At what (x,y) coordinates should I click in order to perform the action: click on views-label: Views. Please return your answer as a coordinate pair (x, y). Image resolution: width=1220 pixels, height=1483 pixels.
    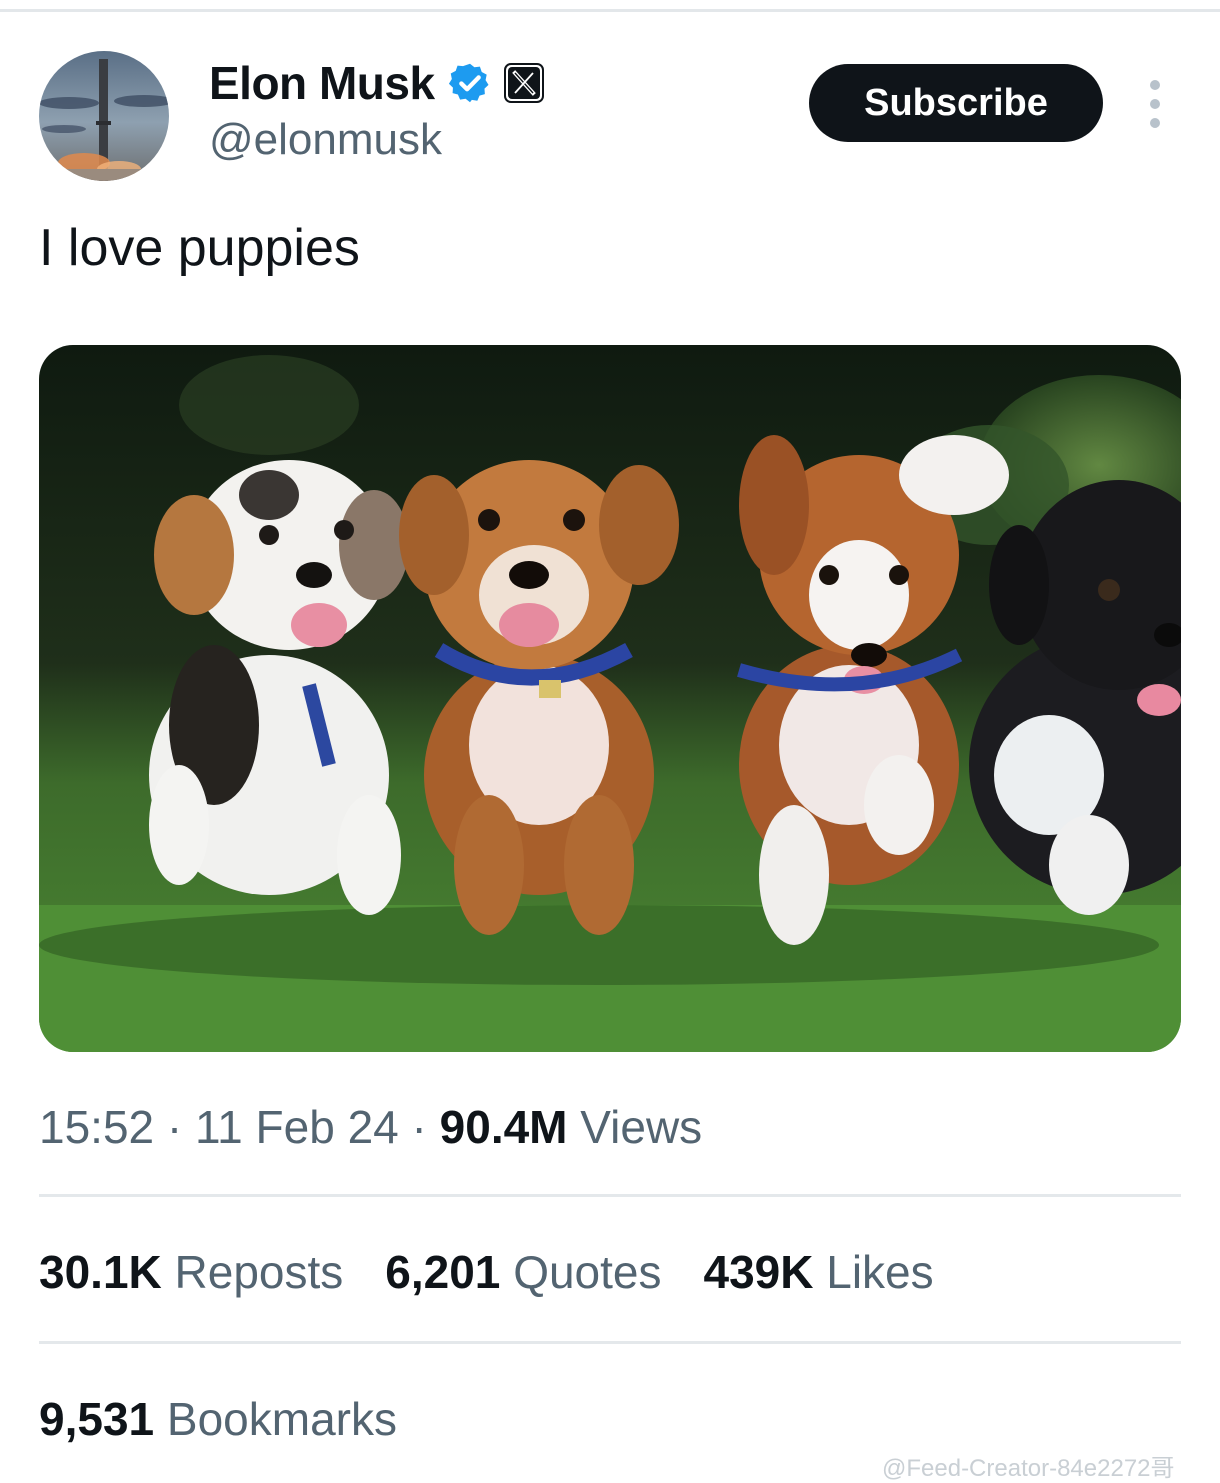
    Looking at the image, I should click on (641, 1127).